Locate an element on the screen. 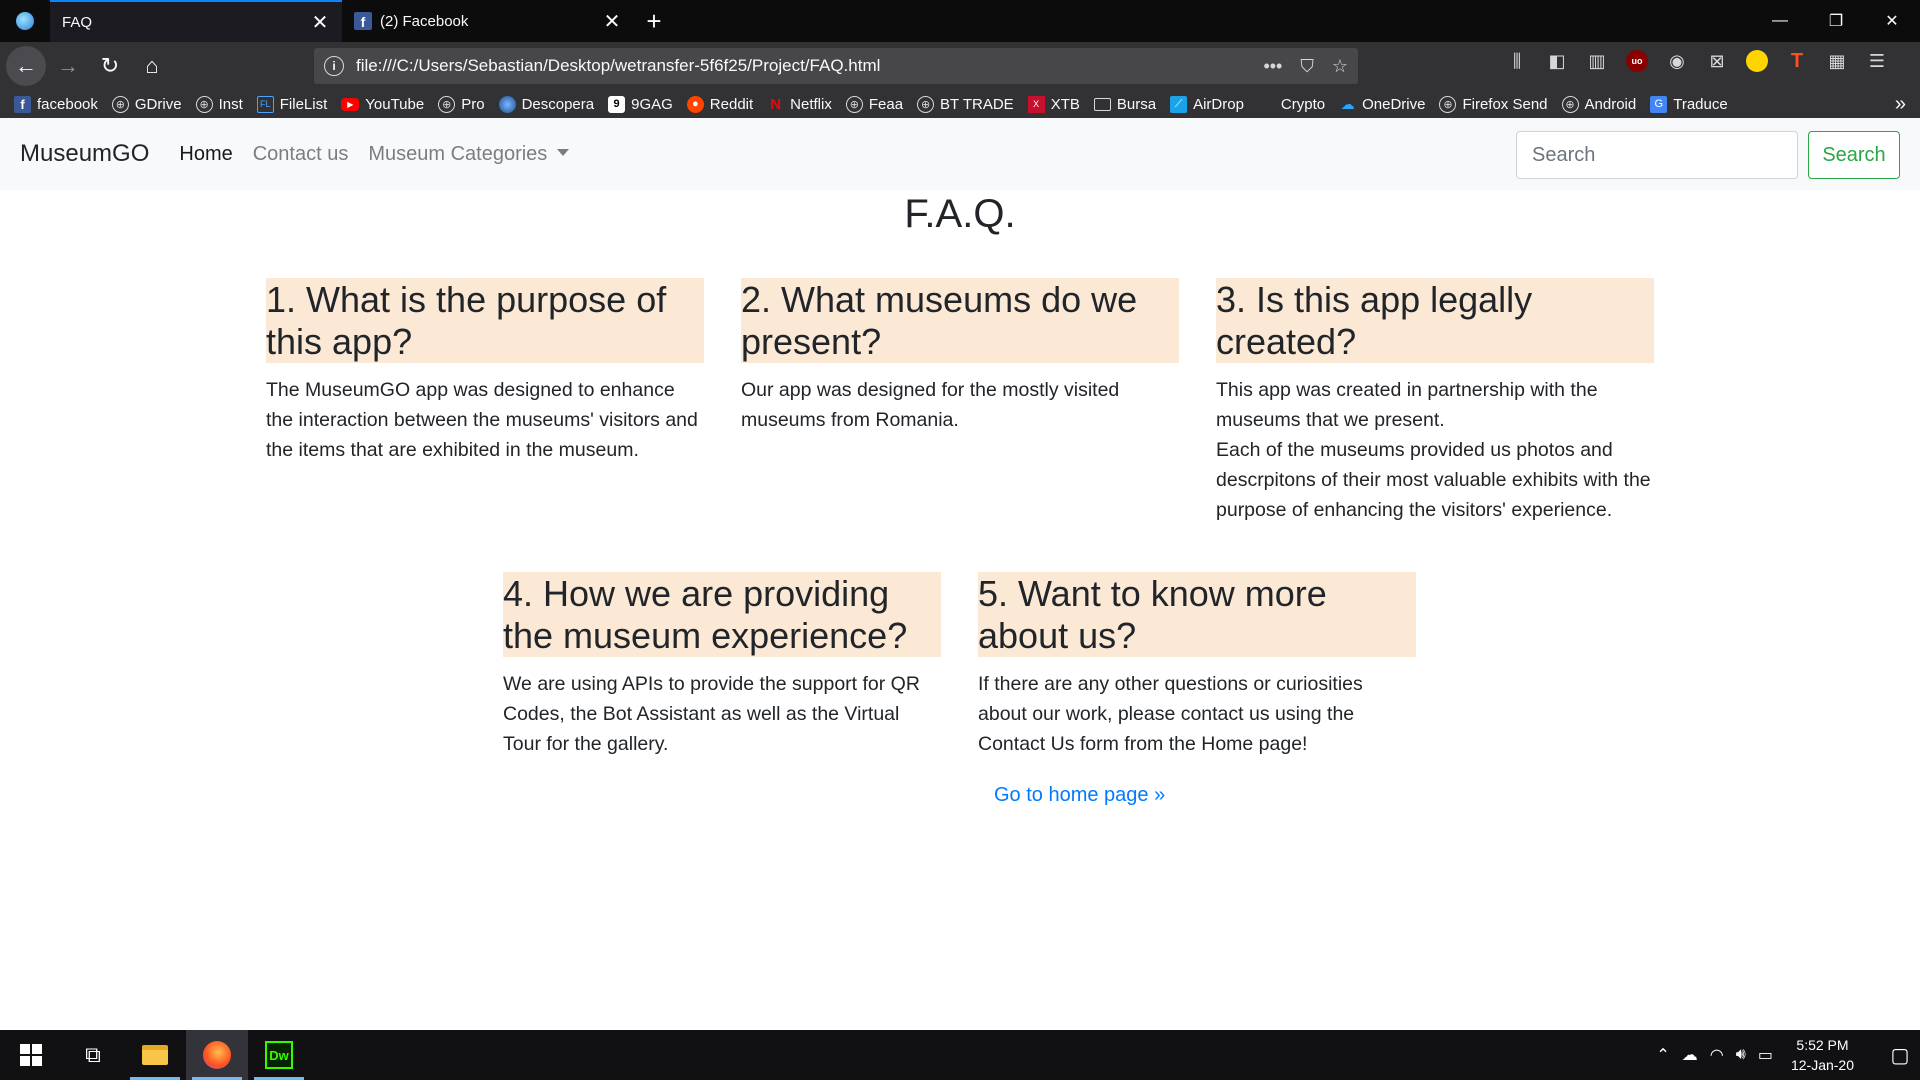 This screenshot has width=1920, height=1080. library-icon: ⫼ is located at coordinates (1517, 61).